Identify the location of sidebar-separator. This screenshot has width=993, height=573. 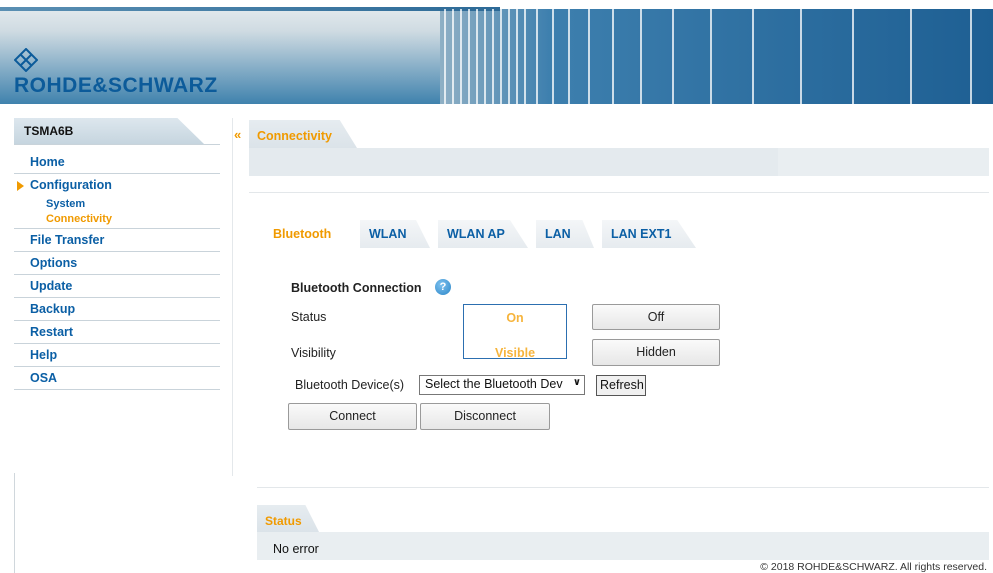
(232, 297).